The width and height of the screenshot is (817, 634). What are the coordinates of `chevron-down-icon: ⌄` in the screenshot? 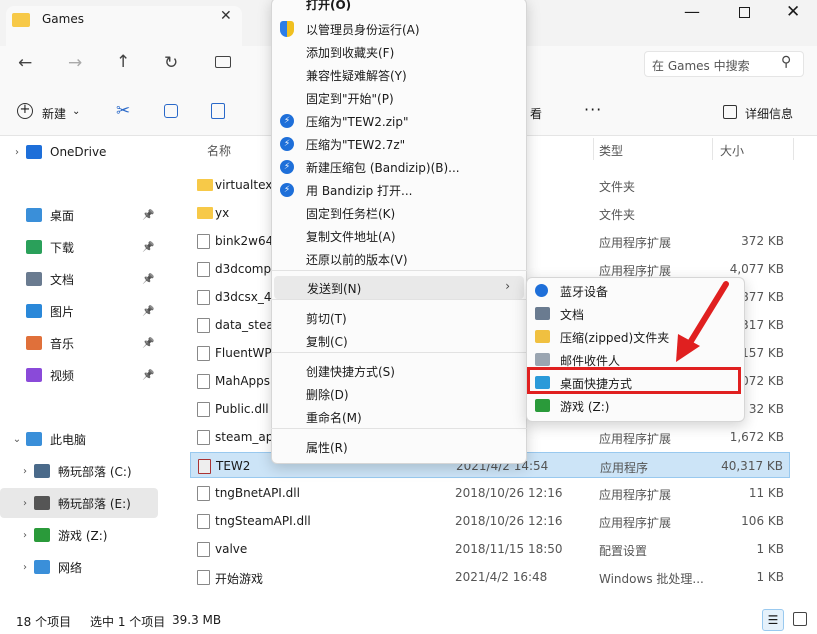 It's located at (76, 111).